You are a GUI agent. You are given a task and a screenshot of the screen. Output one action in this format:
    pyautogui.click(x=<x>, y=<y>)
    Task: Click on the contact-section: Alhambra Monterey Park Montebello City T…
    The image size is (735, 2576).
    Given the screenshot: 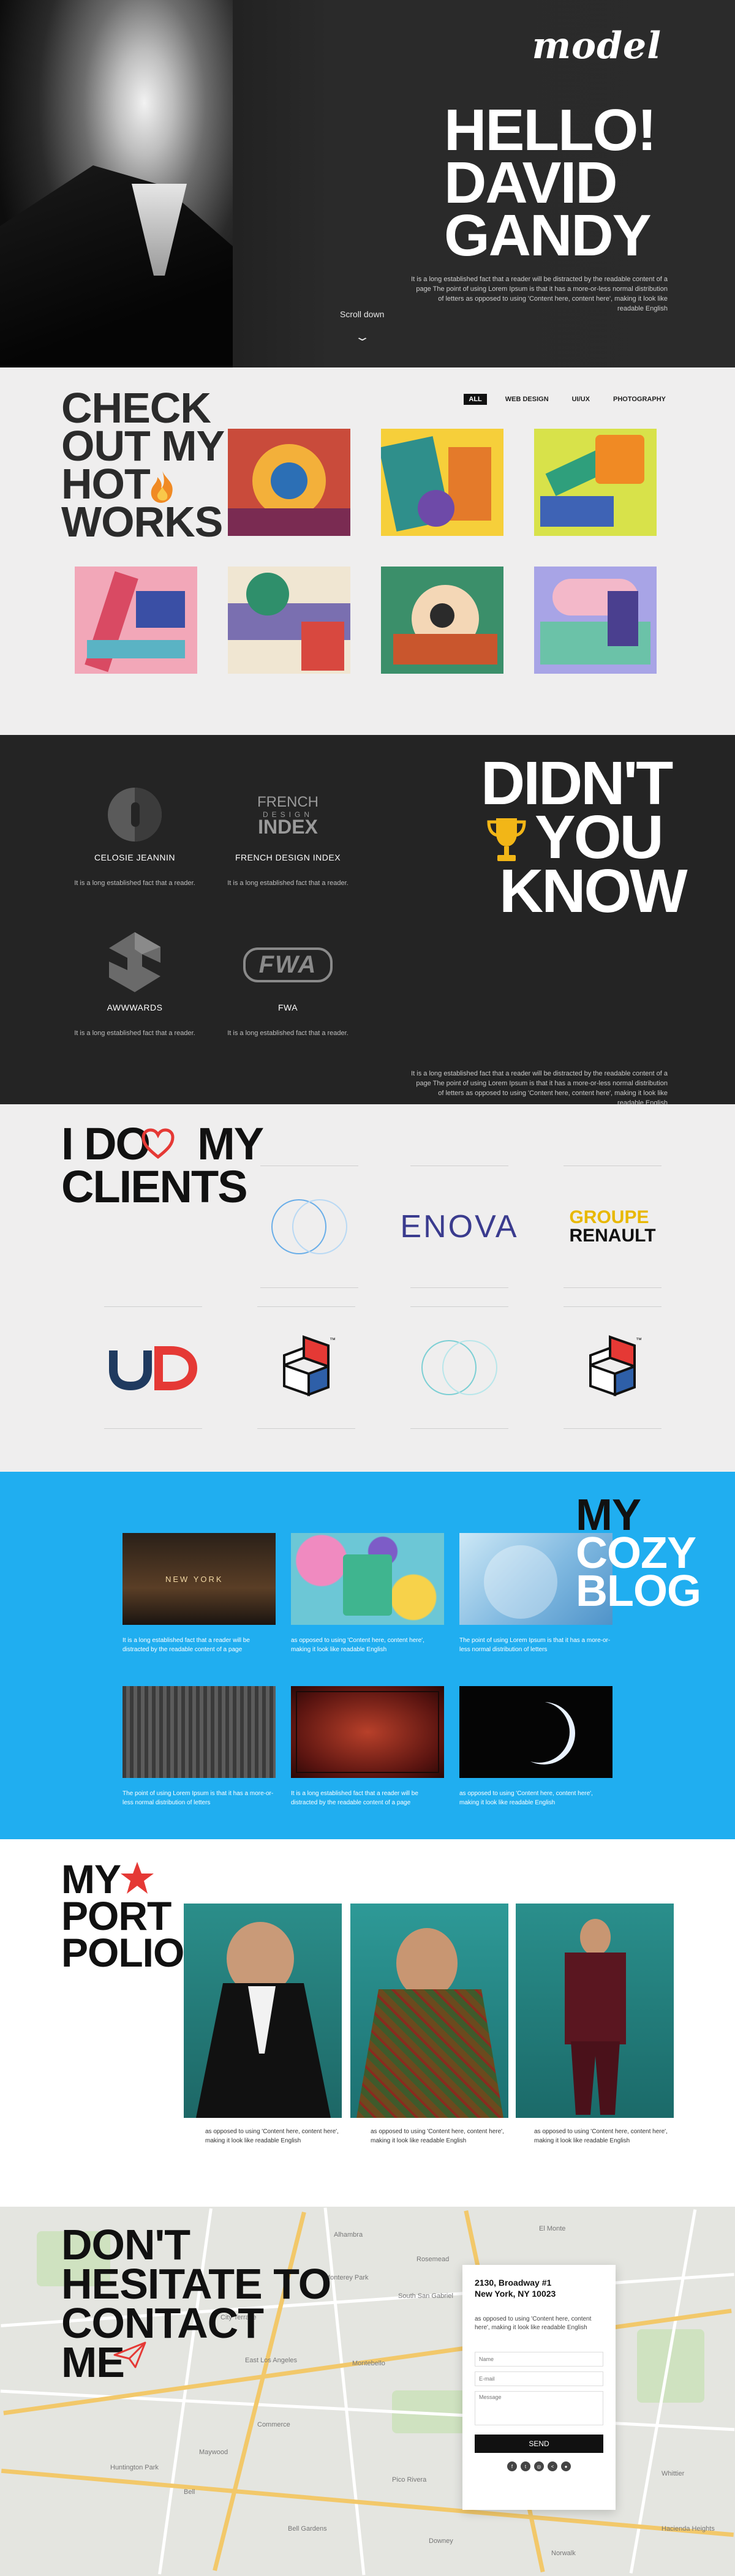 What is the action you would take?
    pyautogui.click(x=367, y=2391)
    